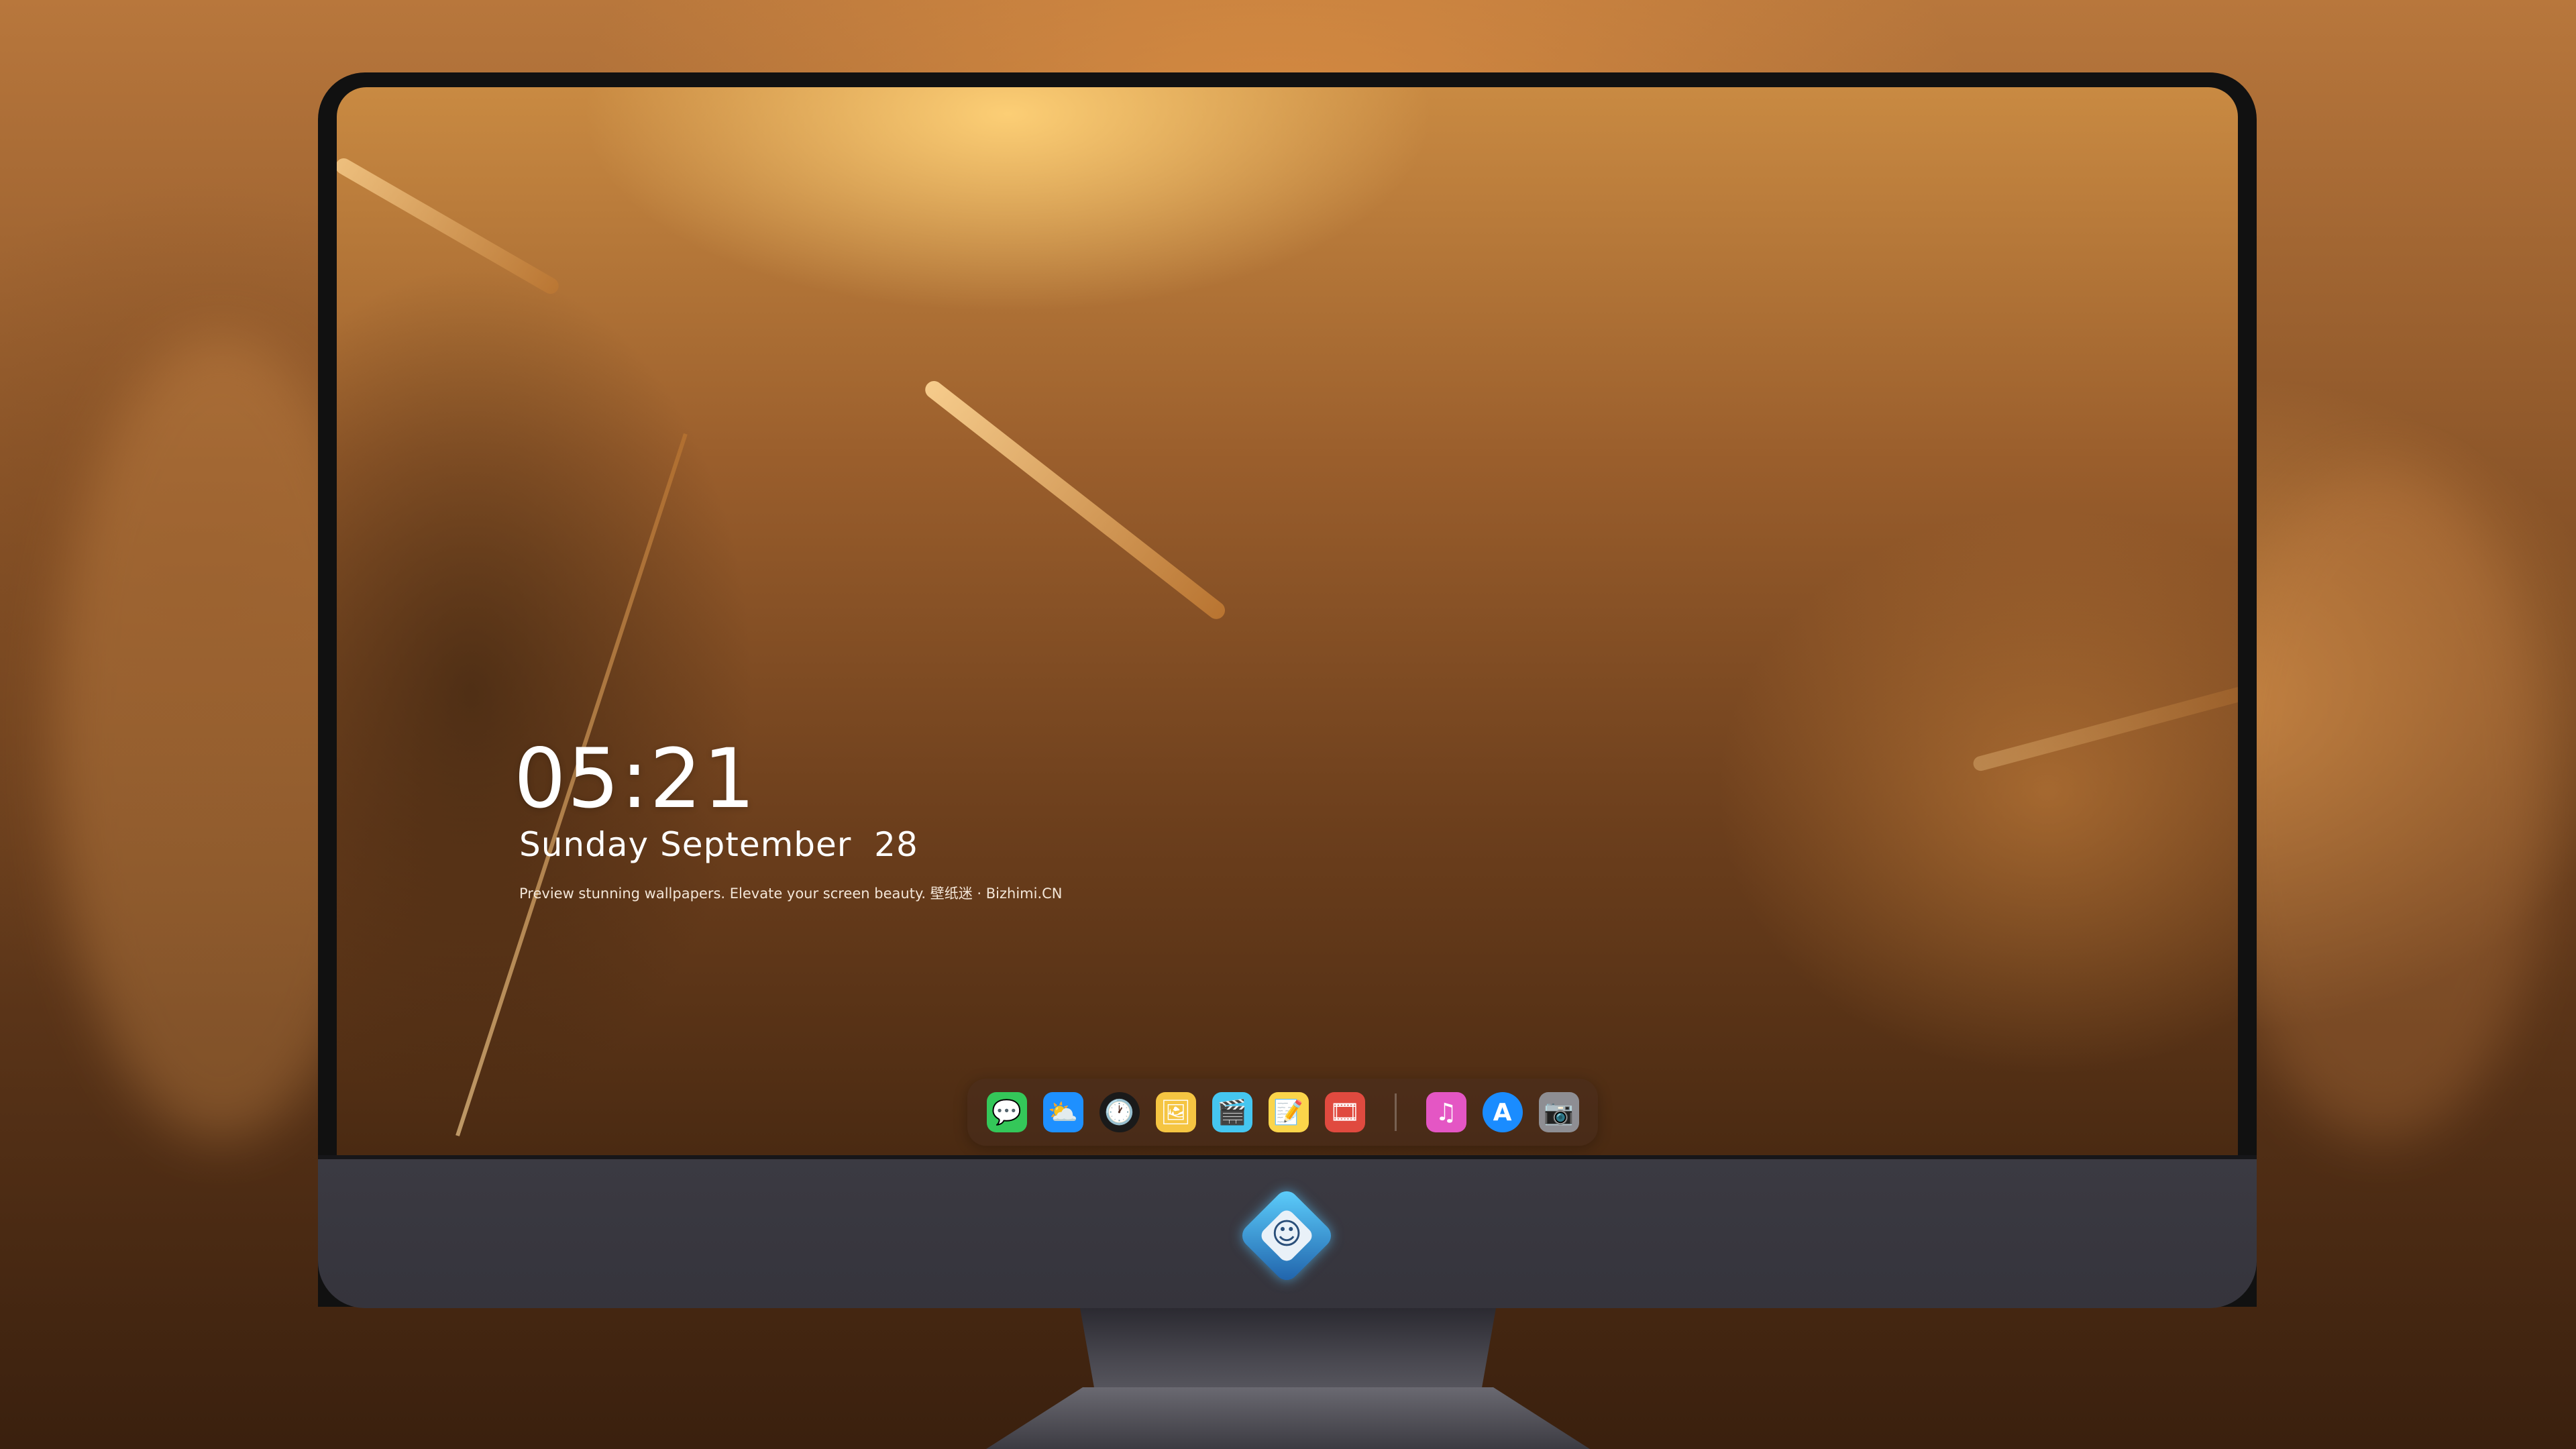 Image resolution: width=2576 pixels, height=1449 pixels. What do you see at coordinates (1395, 1112) in the screenshot?
I see `dock-separator` at bounding box center [1395, 1112].